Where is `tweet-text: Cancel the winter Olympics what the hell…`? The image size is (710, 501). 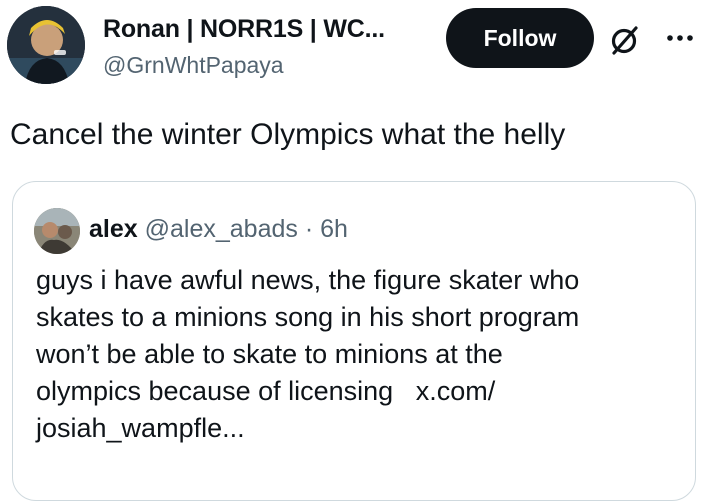 tweet-text: Cancel the winter Olympics what the hell… is located at coordinates (288, 134).